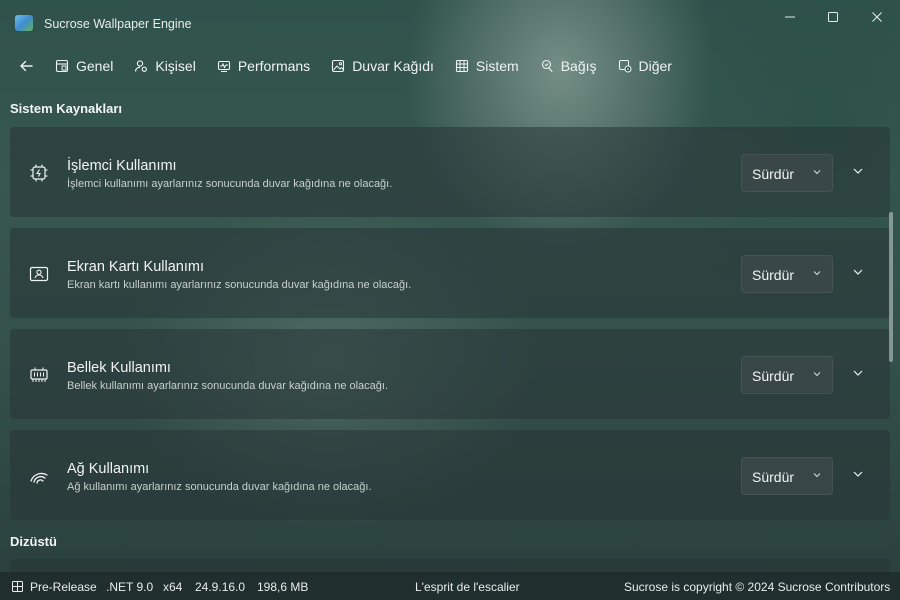 The width and height of the screenshot is (900, 600). Describe the element at coordinates (39, 476) in the screenshot. I see `network-icon` at that location.